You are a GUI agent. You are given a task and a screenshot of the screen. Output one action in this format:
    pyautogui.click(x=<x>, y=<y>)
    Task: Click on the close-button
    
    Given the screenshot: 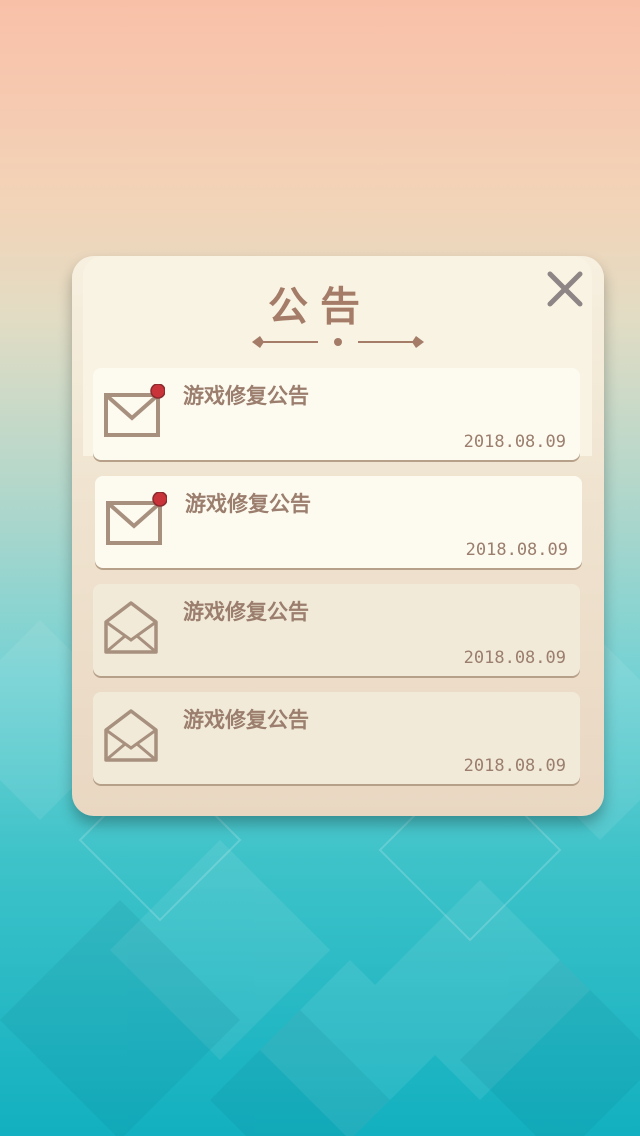 What is the action you would take?
    pyautogui.click(x=565, y=289)
    